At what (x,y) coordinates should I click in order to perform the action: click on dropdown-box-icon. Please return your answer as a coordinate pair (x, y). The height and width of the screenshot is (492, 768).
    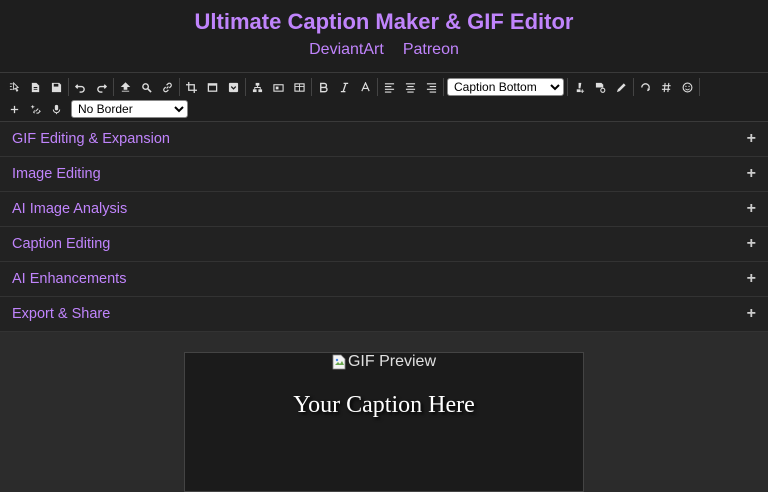
    Looking at the image, I should click on (233, 87).